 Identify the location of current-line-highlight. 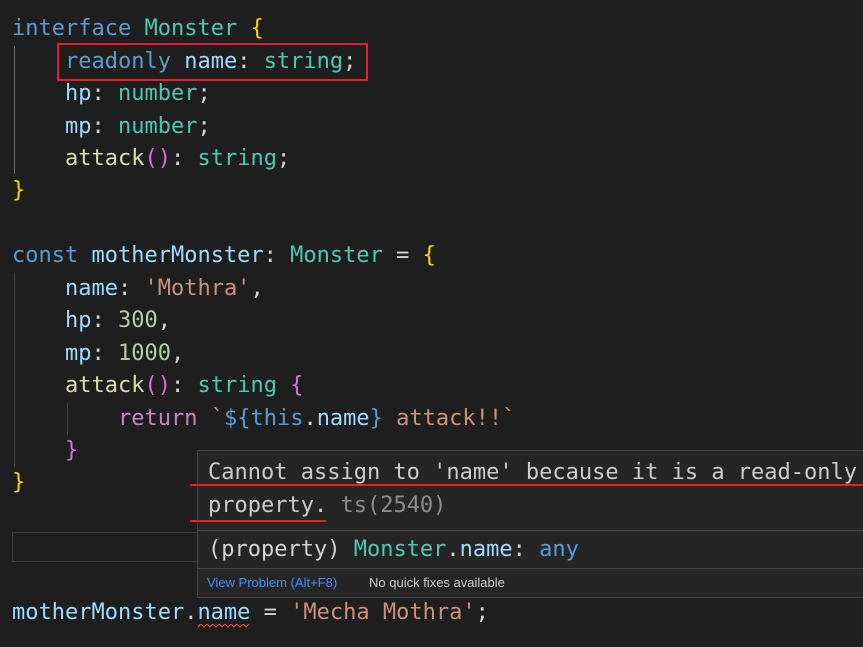
(107, 547).